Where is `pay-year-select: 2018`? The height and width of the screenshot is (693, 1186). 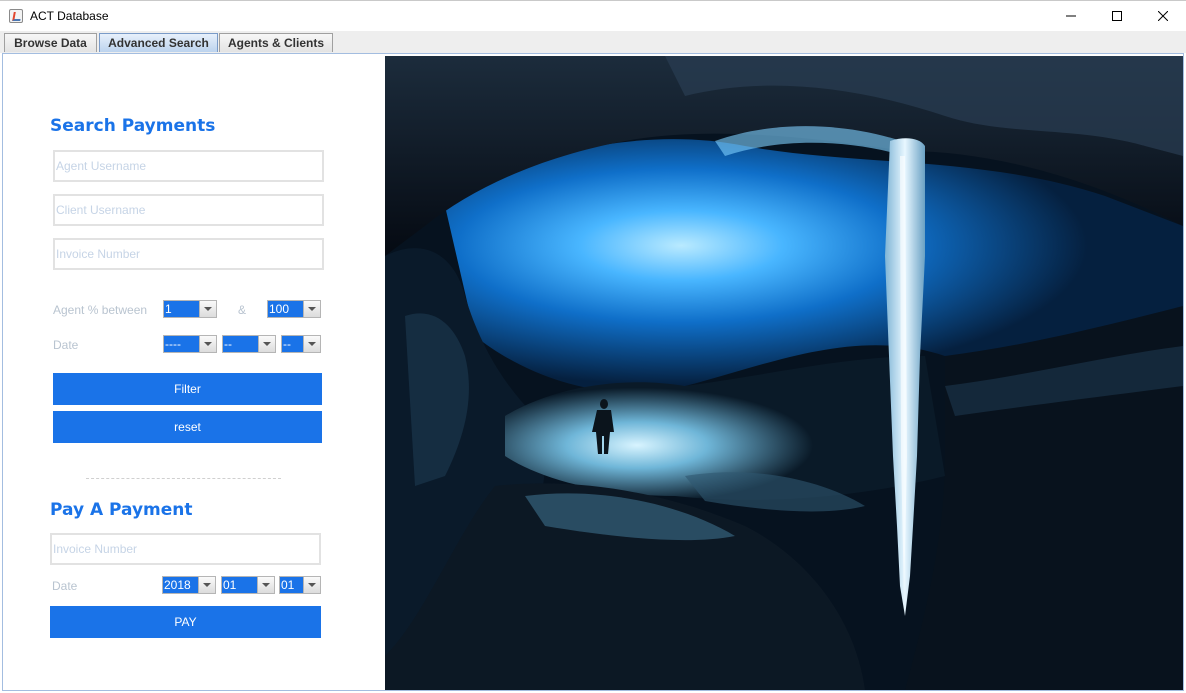
pay-year-select: 2018 is located at coordinates (189, 585).